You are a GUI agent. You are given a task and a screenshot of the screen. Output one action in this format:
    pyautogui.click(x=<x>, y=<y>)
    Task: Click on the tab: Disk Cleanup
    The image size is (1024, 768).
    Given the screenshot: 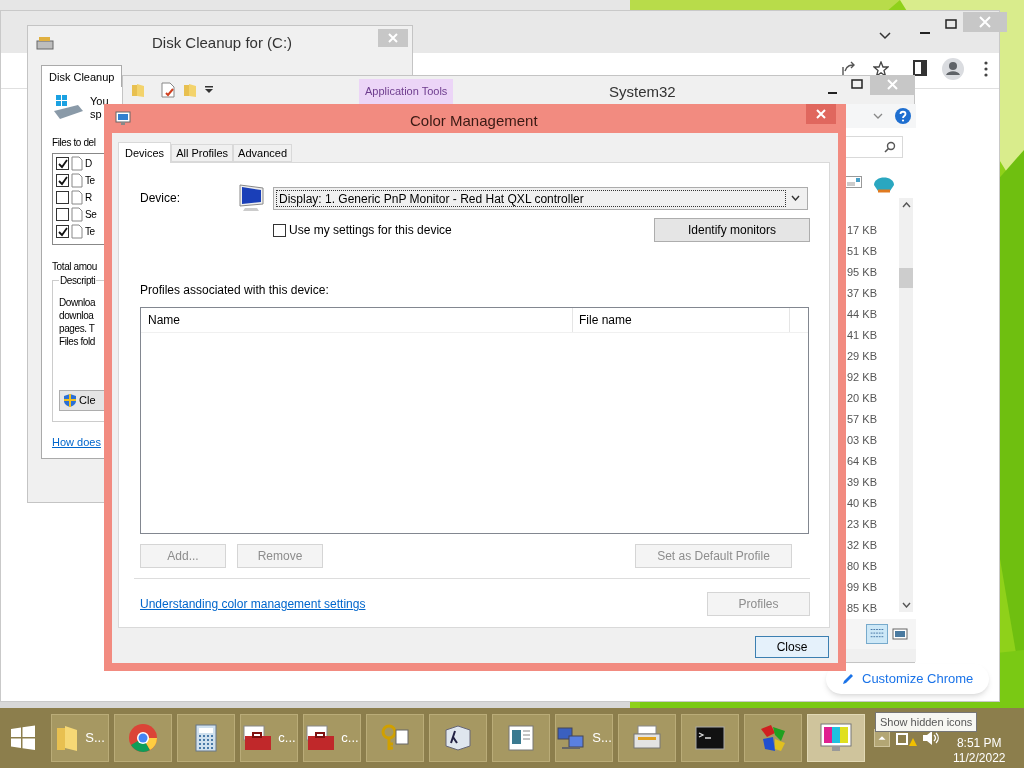 What is the action you would take?
    pyautogui.click(x=82, y=76)
    